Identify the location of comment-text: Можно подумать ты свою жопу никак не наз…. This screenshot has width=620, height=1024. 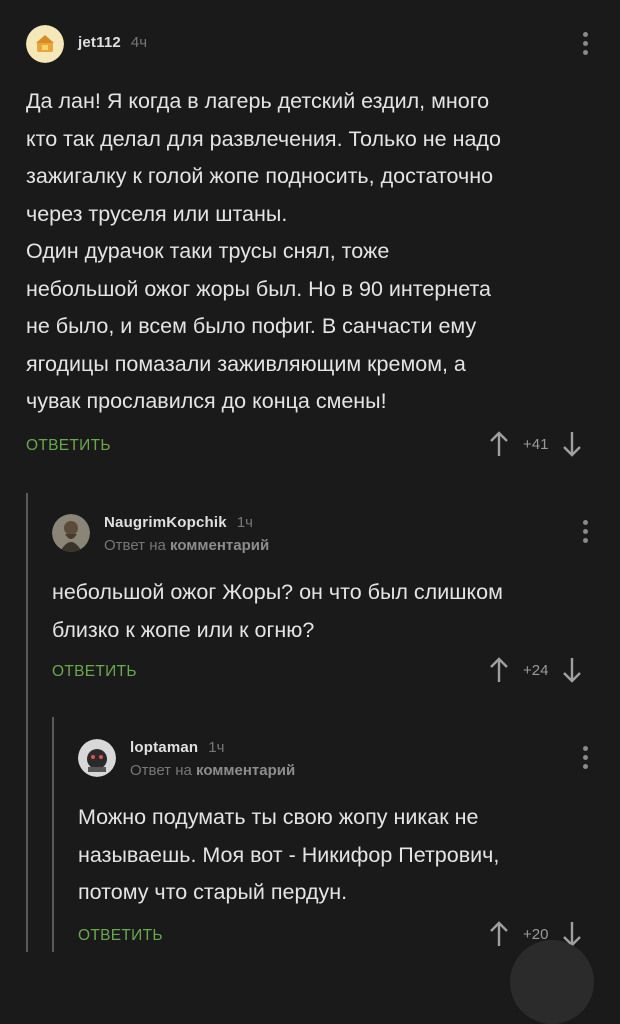
(289, 854).